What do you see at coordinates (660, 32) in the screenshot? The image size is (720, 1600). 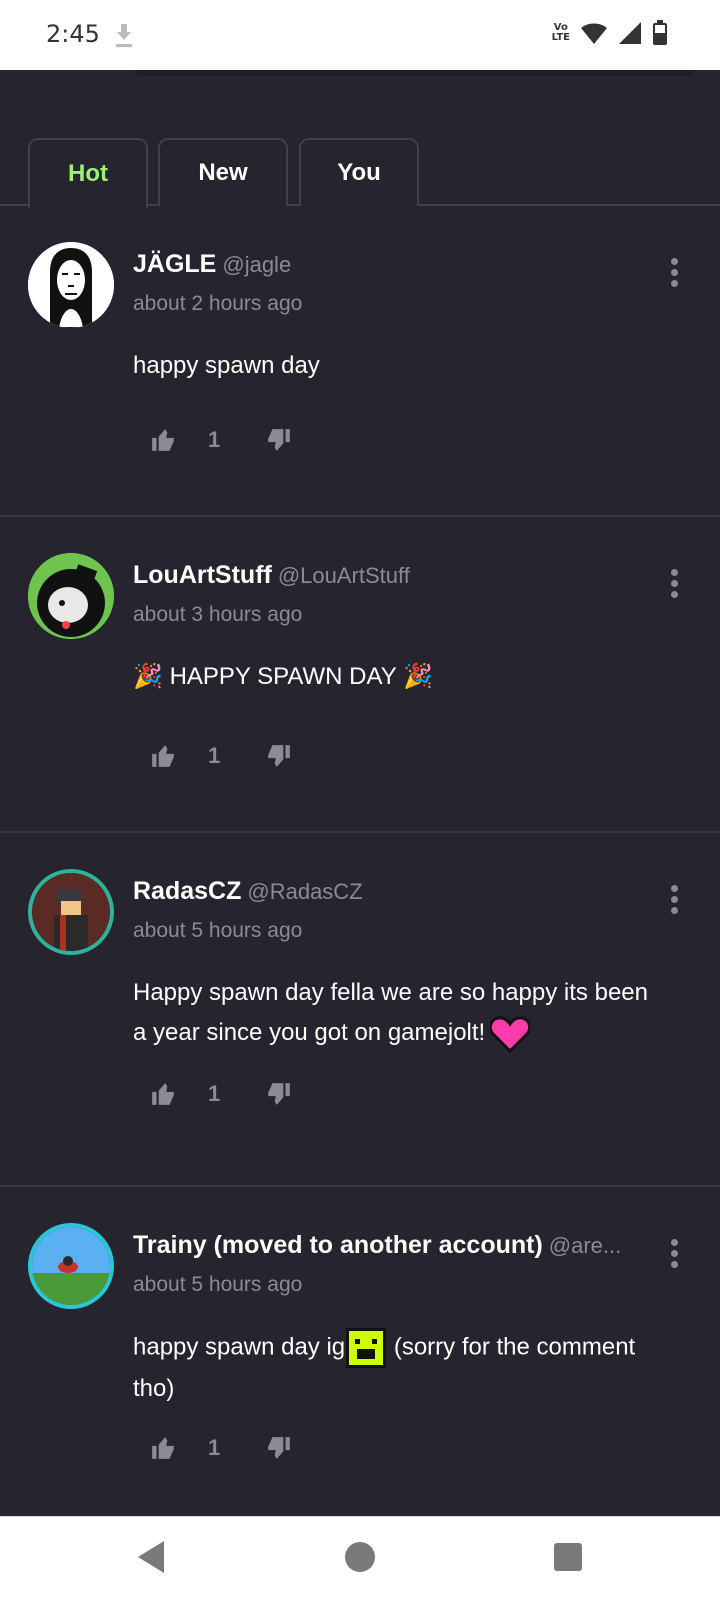 I see `battery-icon` at bounding box center [660, 32].